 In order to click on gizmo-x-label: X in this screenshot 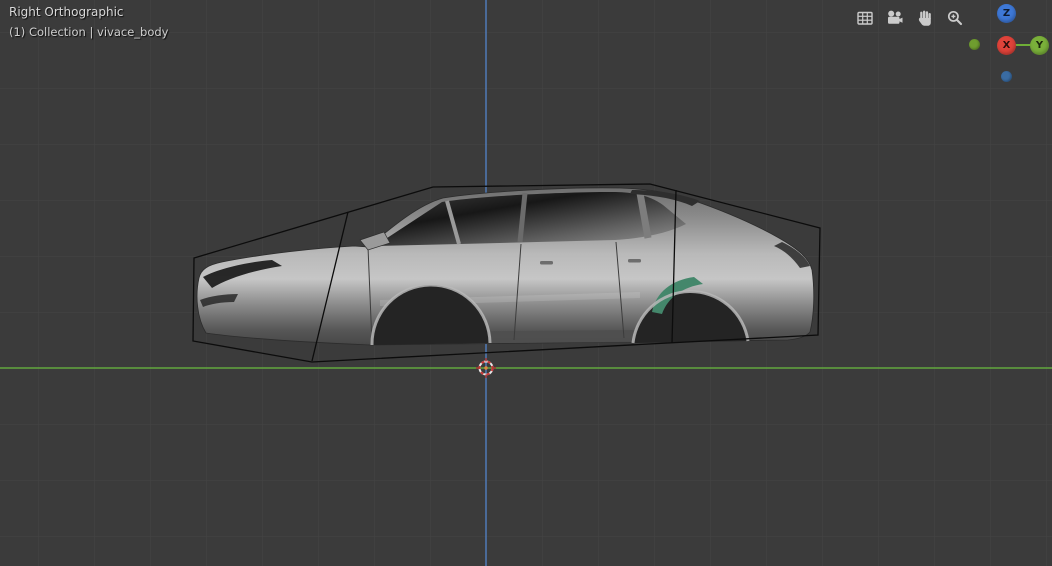, I will do `click(1006, 45)`.